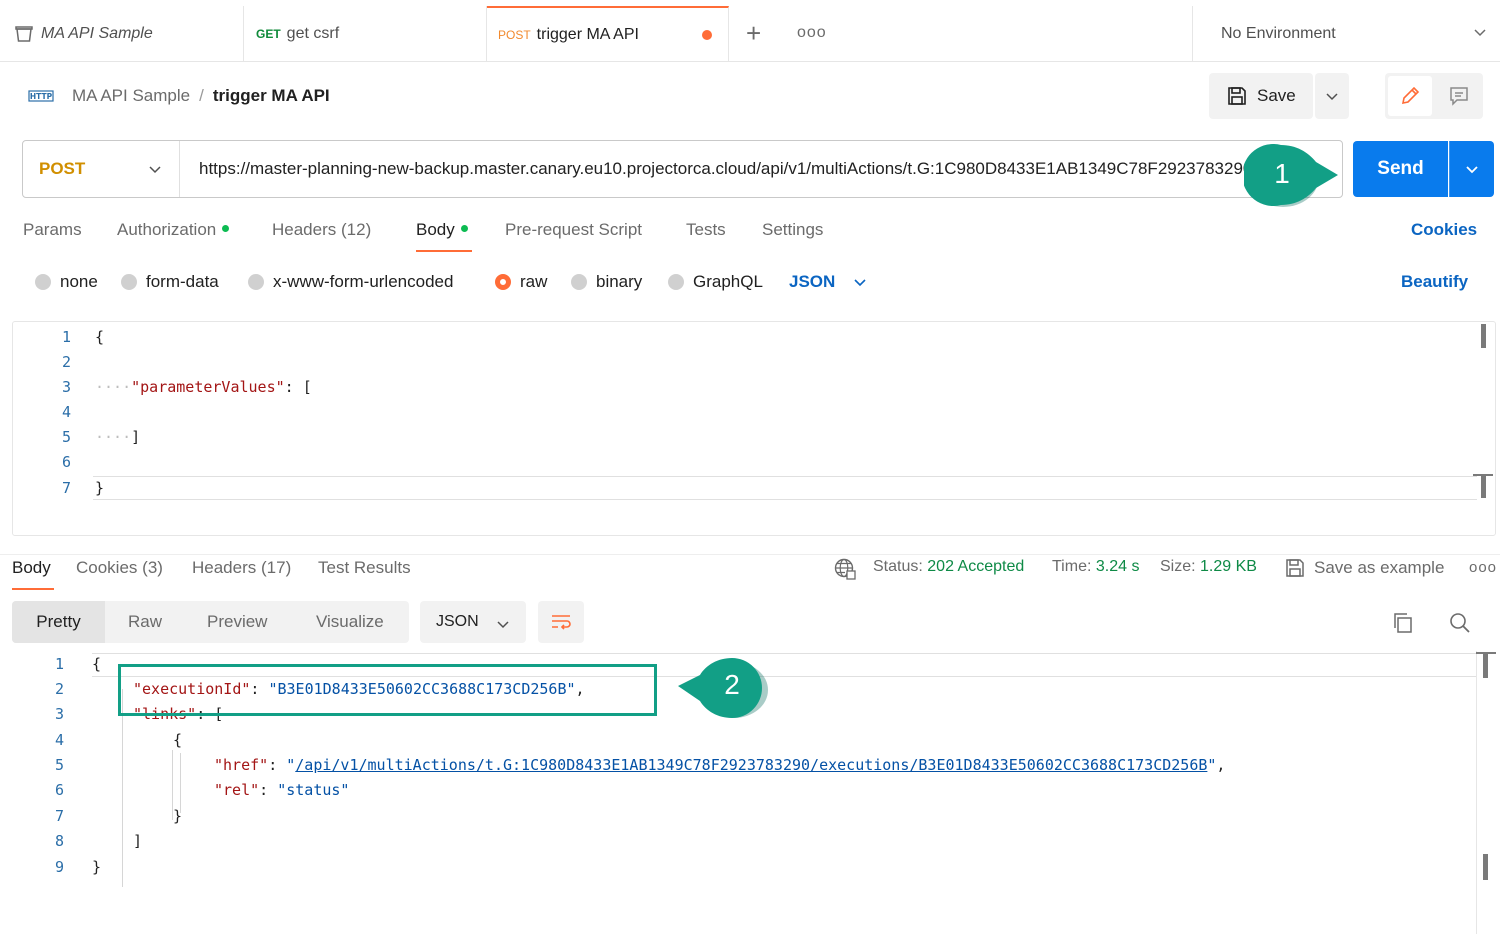 Image resolution: width=1500 pixels, height=934 pixels. I want to click on response-format-select: JSON, so click(473, 622).